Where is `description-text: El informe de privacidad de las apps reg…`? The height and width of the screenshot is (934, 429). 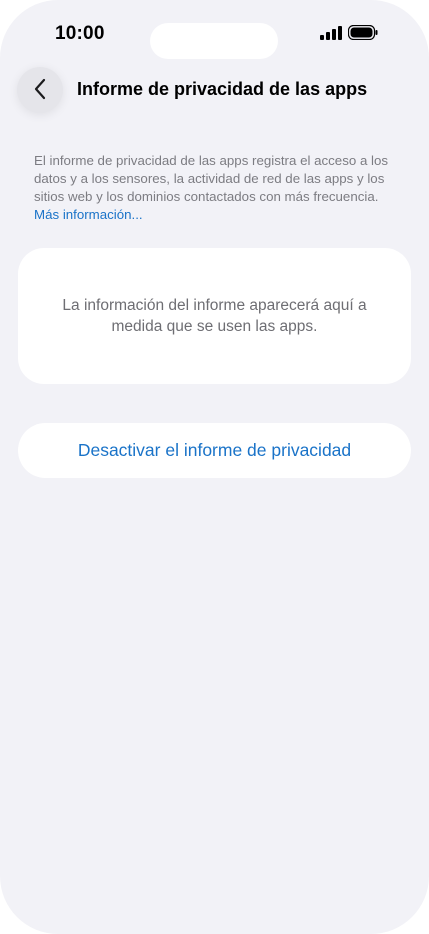
description-text: El informe de privacidad de las apps reg… is located at coordinates (215, 188).